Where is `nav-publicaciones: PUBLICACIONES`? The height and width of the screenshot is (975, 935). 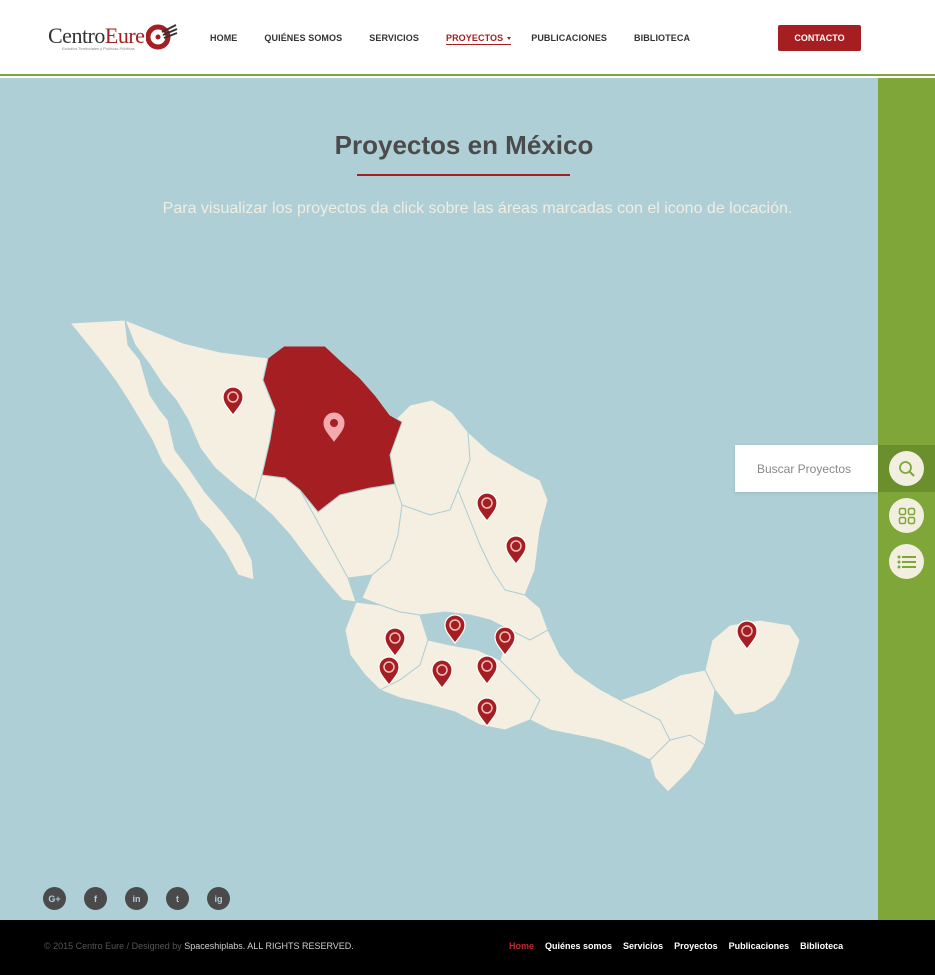
nav-publicaciones: PUBLICACIONES is located at coordinates (569, 39).